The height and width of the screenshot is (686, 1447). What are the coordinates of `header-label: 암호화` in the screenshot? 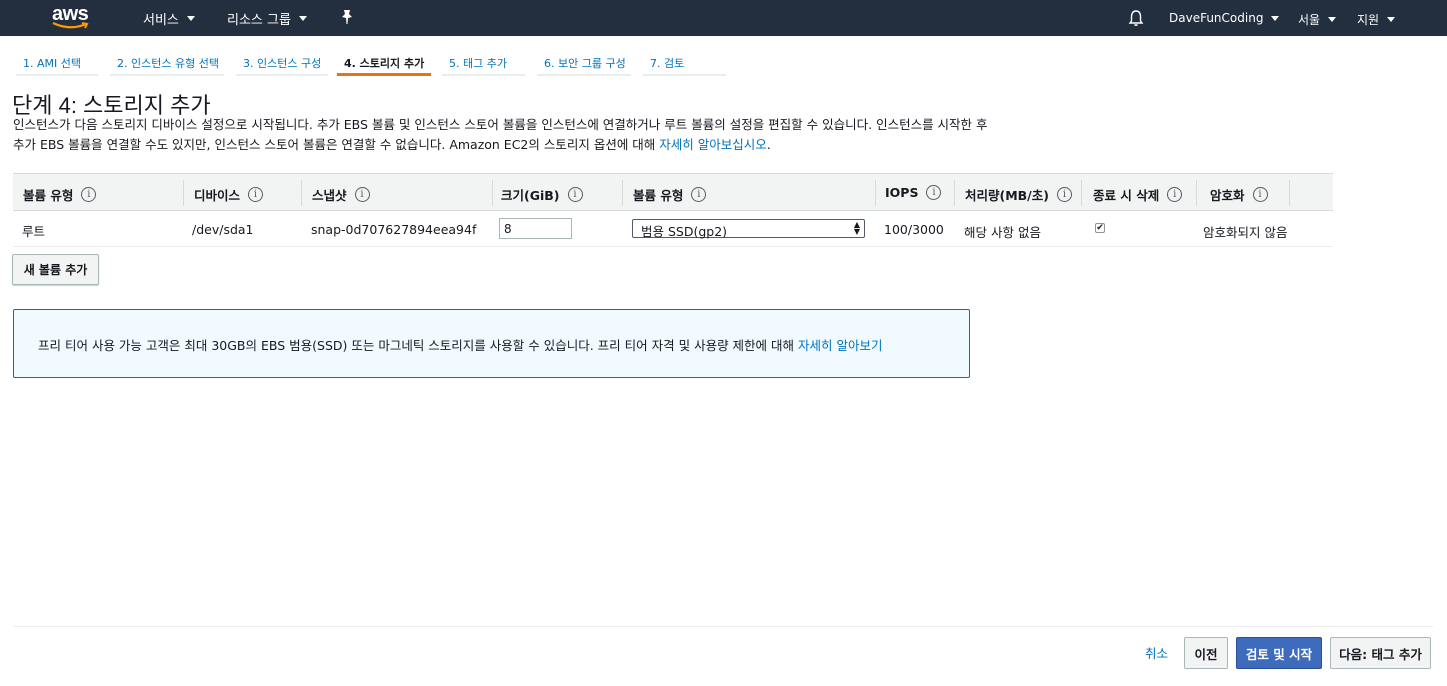 It's located at (1227, 195).